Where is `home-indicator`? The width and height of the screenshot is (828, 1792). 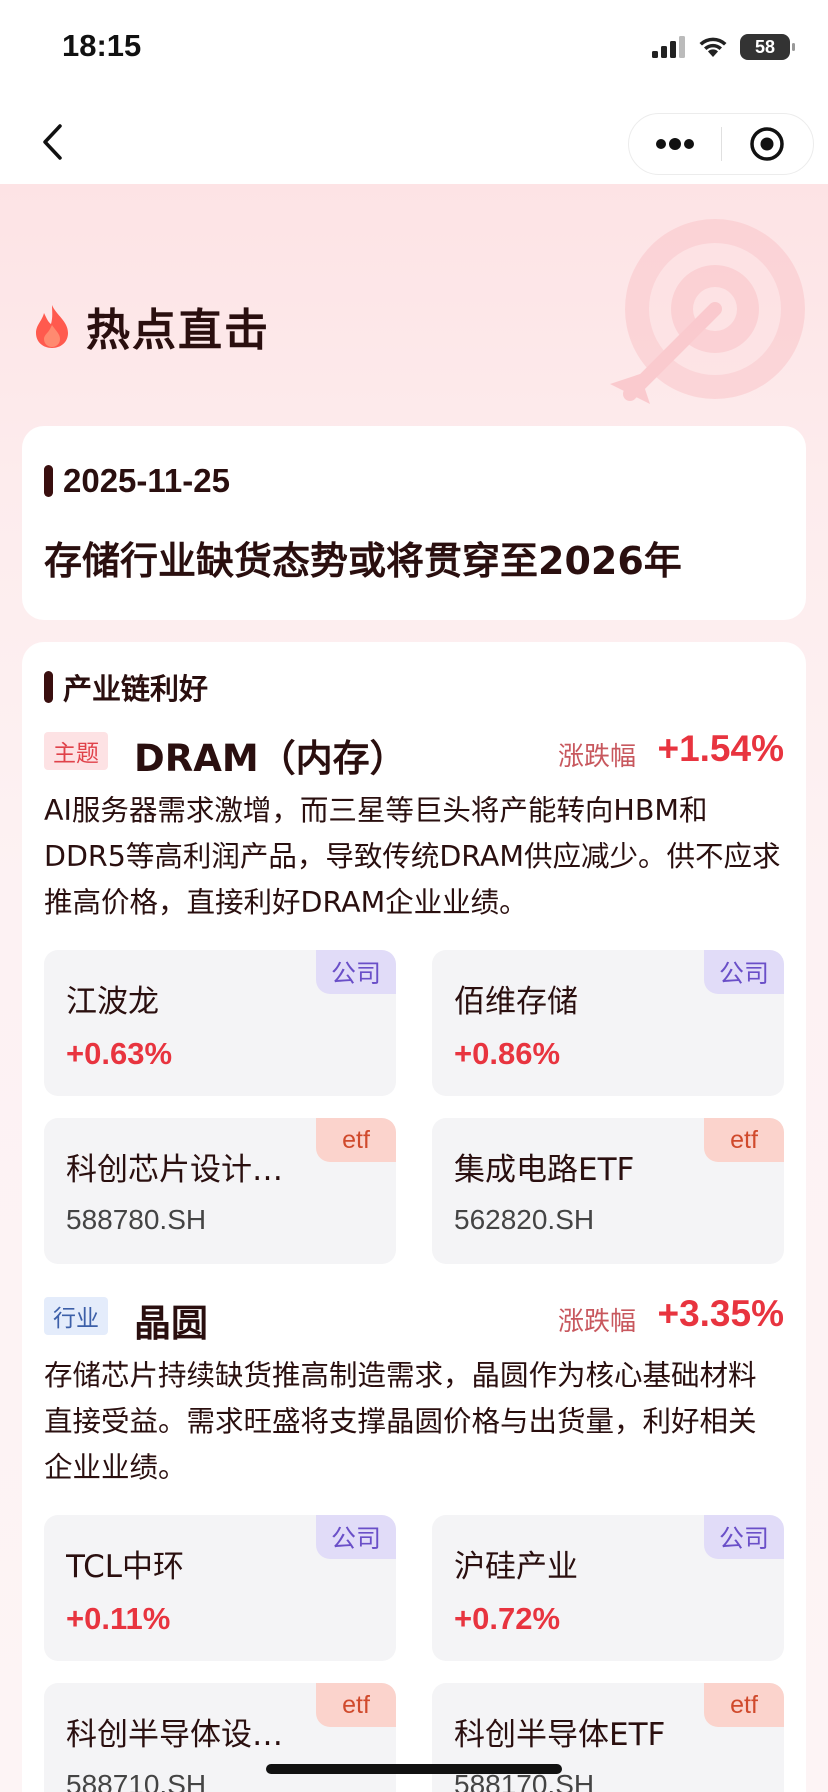 home-indicator is located at coordinates (414, 1769).